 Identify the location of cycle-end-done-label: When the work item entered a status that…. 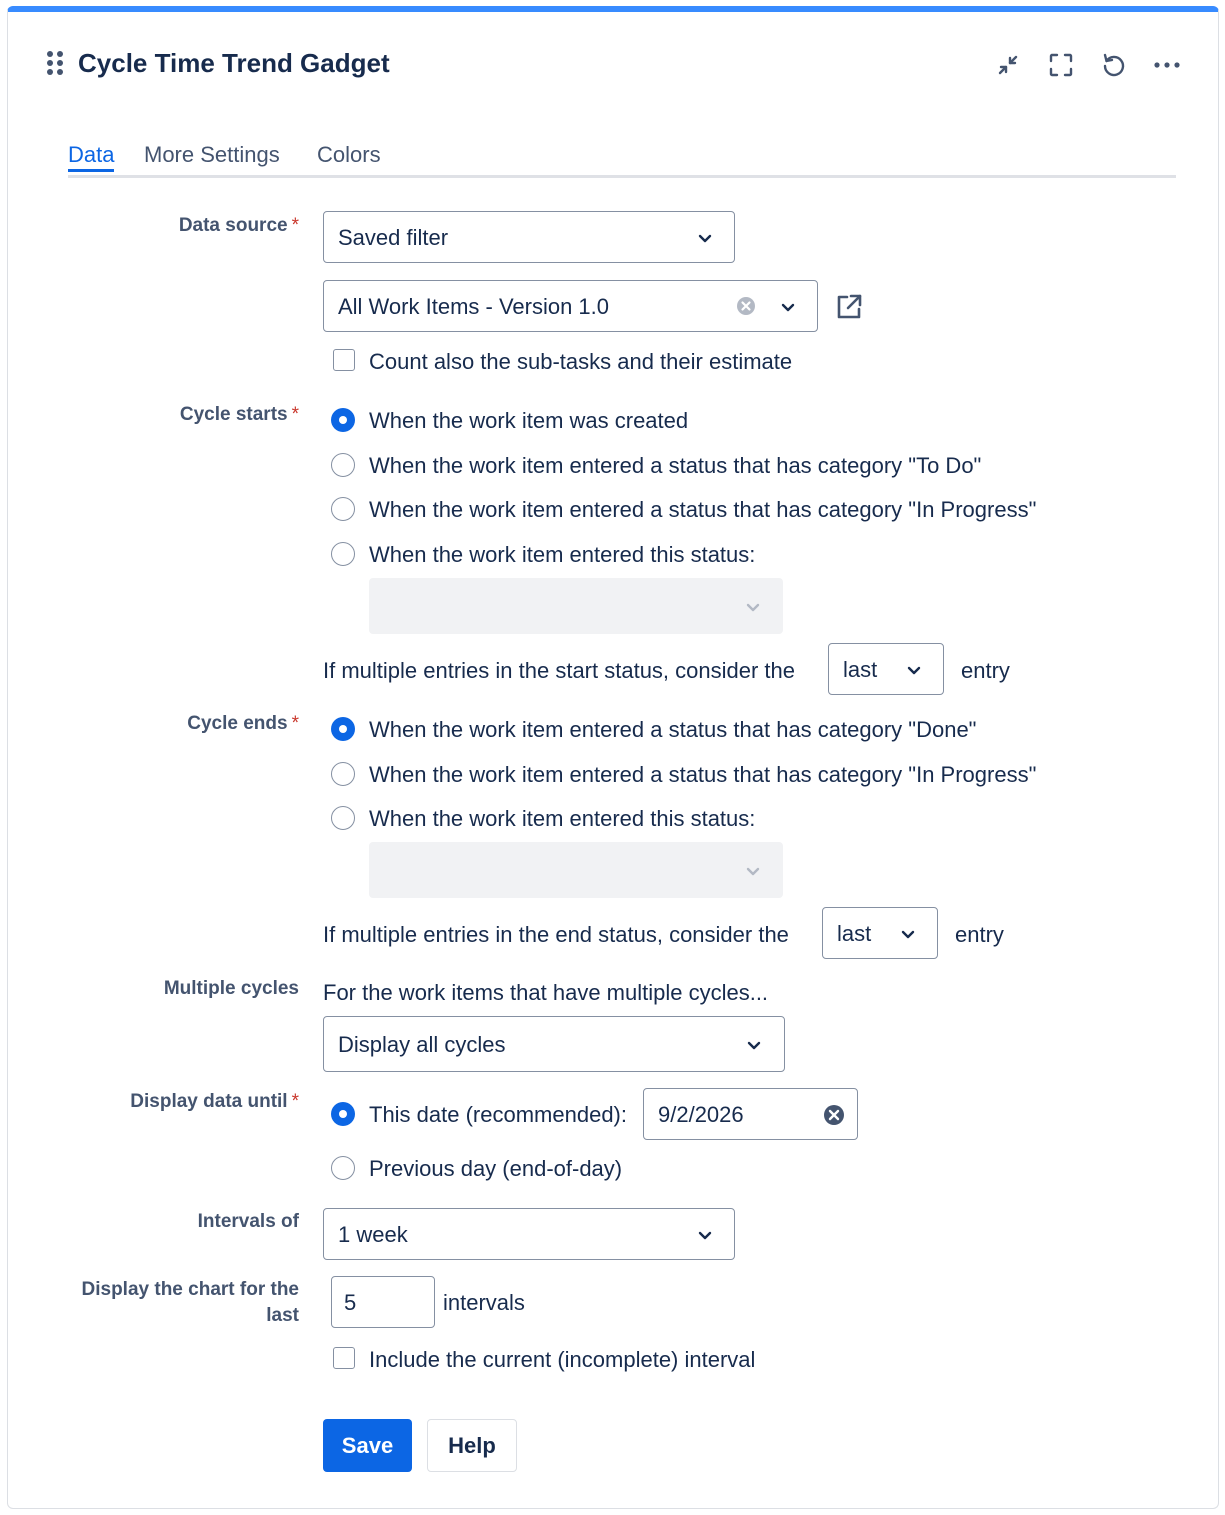
(673, 729).